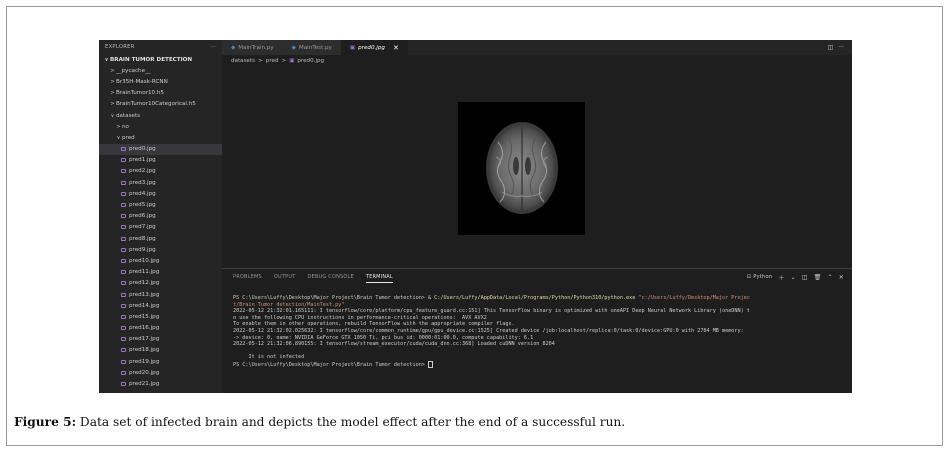 Image resolution: width=951 pixels, height=452 pixels. What do you see at coordinates (160, 372) in the screenshot?
I see `file-item: pred20.jpg` at bounding box center [160, 372].